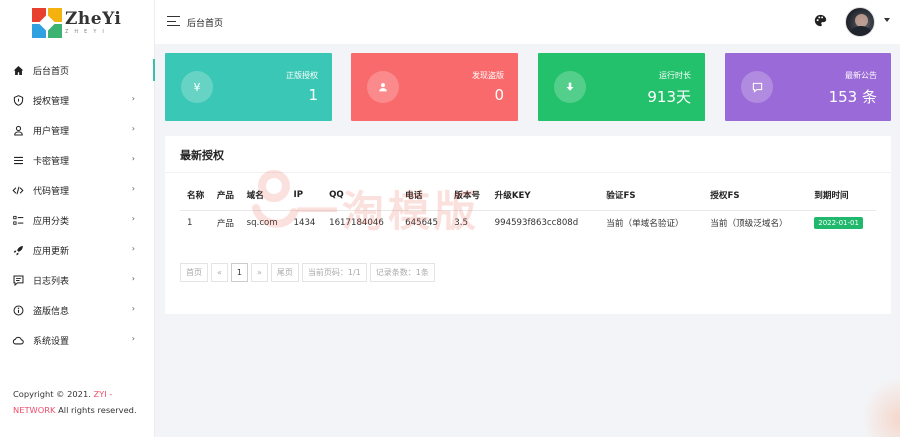  What do you see at coordinates (18, 70) in the screenshot?
I see `home-icon` at bounding box center [18, 70].